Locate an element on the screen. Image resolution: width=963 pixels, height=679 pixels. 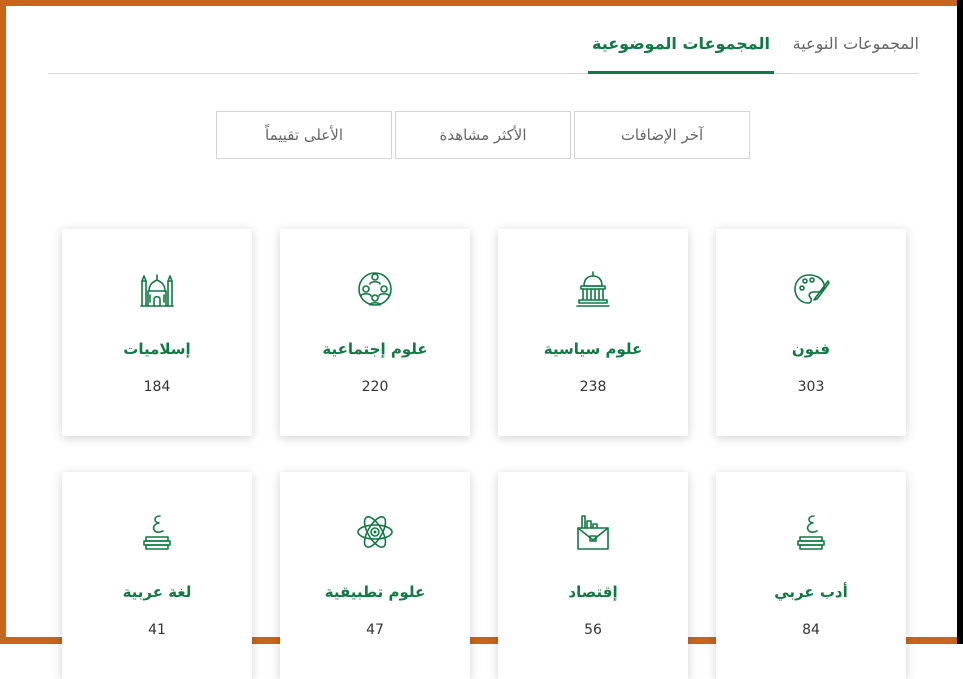
category-count: 41 is located at coordinates (157, 630).